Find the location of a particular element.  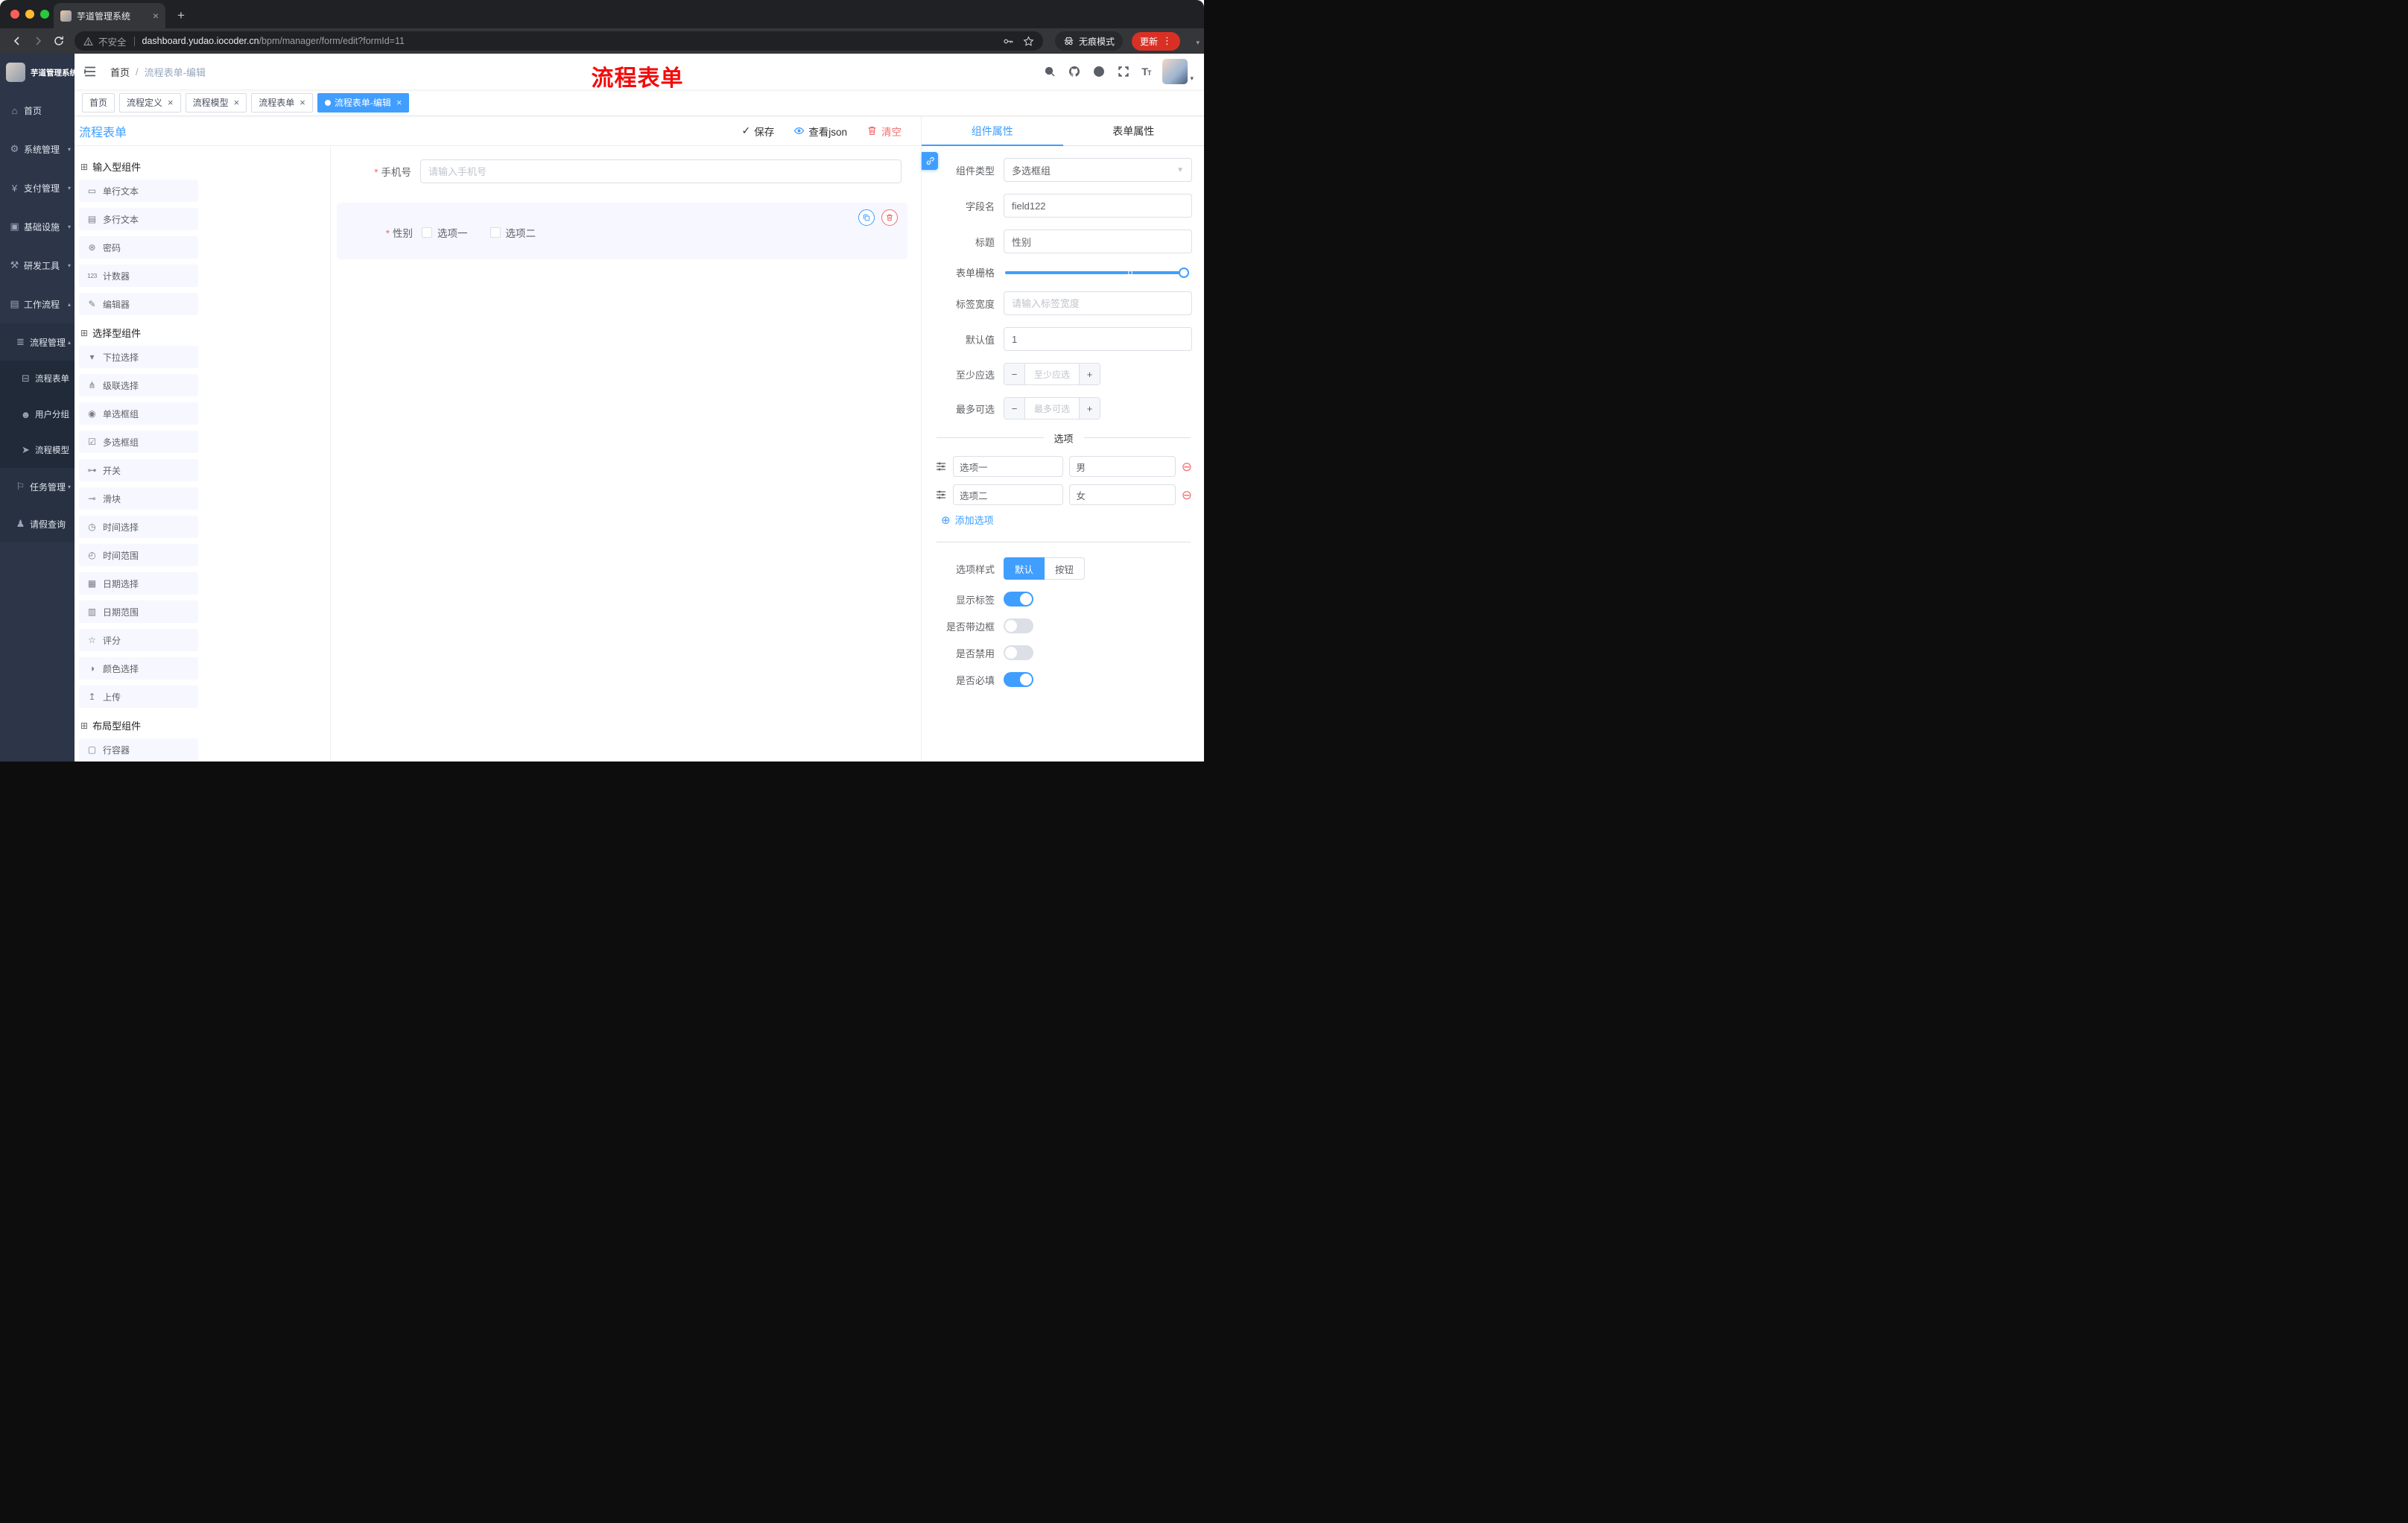

style-button-button: 按钮 is located at coordinates (1065, 569).